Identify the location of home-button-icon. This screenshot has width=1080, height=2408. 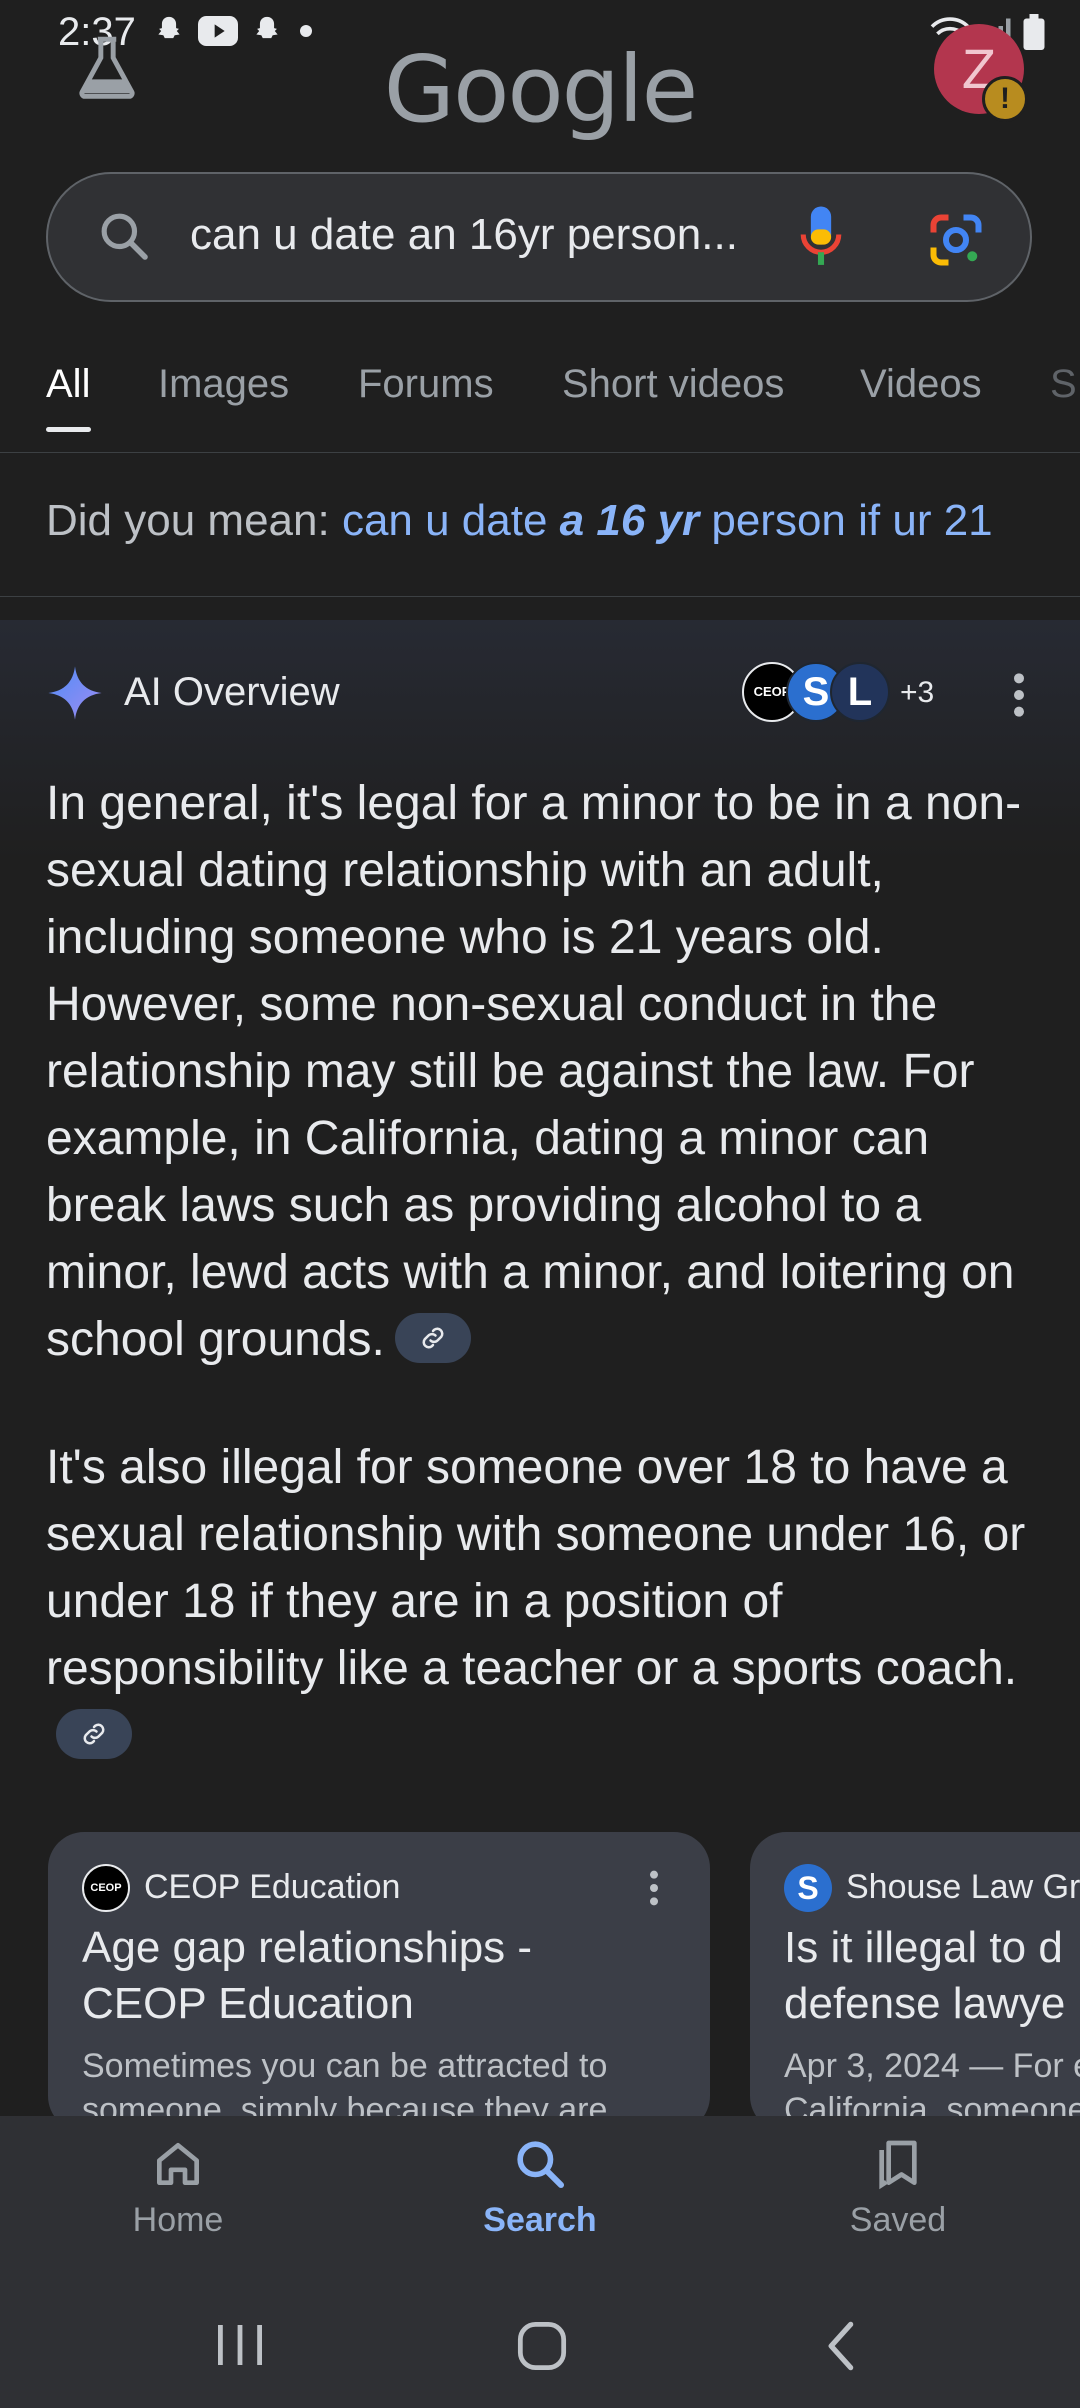
(542, 2348).